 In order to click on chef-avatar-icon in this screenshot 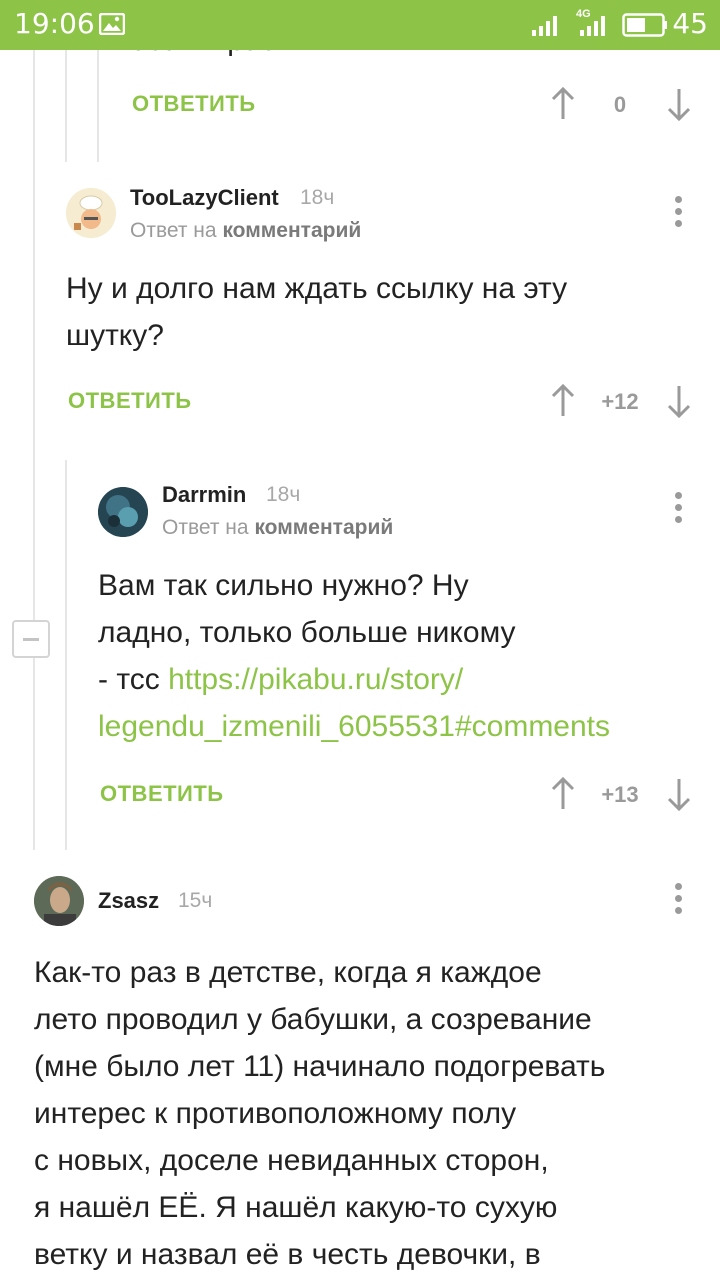, I will do `click(91, 213)`.